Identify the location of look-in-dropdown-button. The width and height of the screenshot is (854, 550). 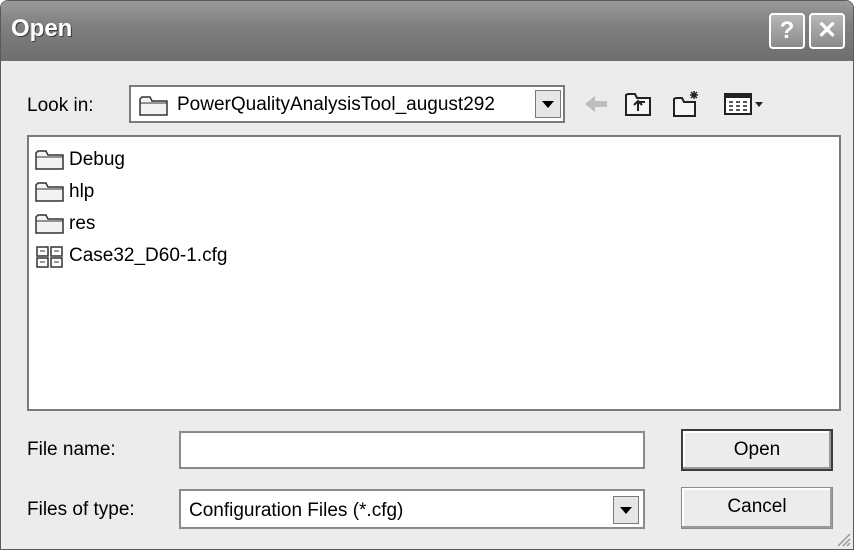
(548, 104).